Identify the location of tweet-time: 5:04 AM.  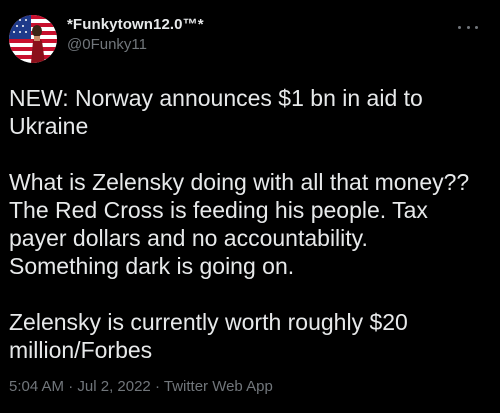
(36, 386).